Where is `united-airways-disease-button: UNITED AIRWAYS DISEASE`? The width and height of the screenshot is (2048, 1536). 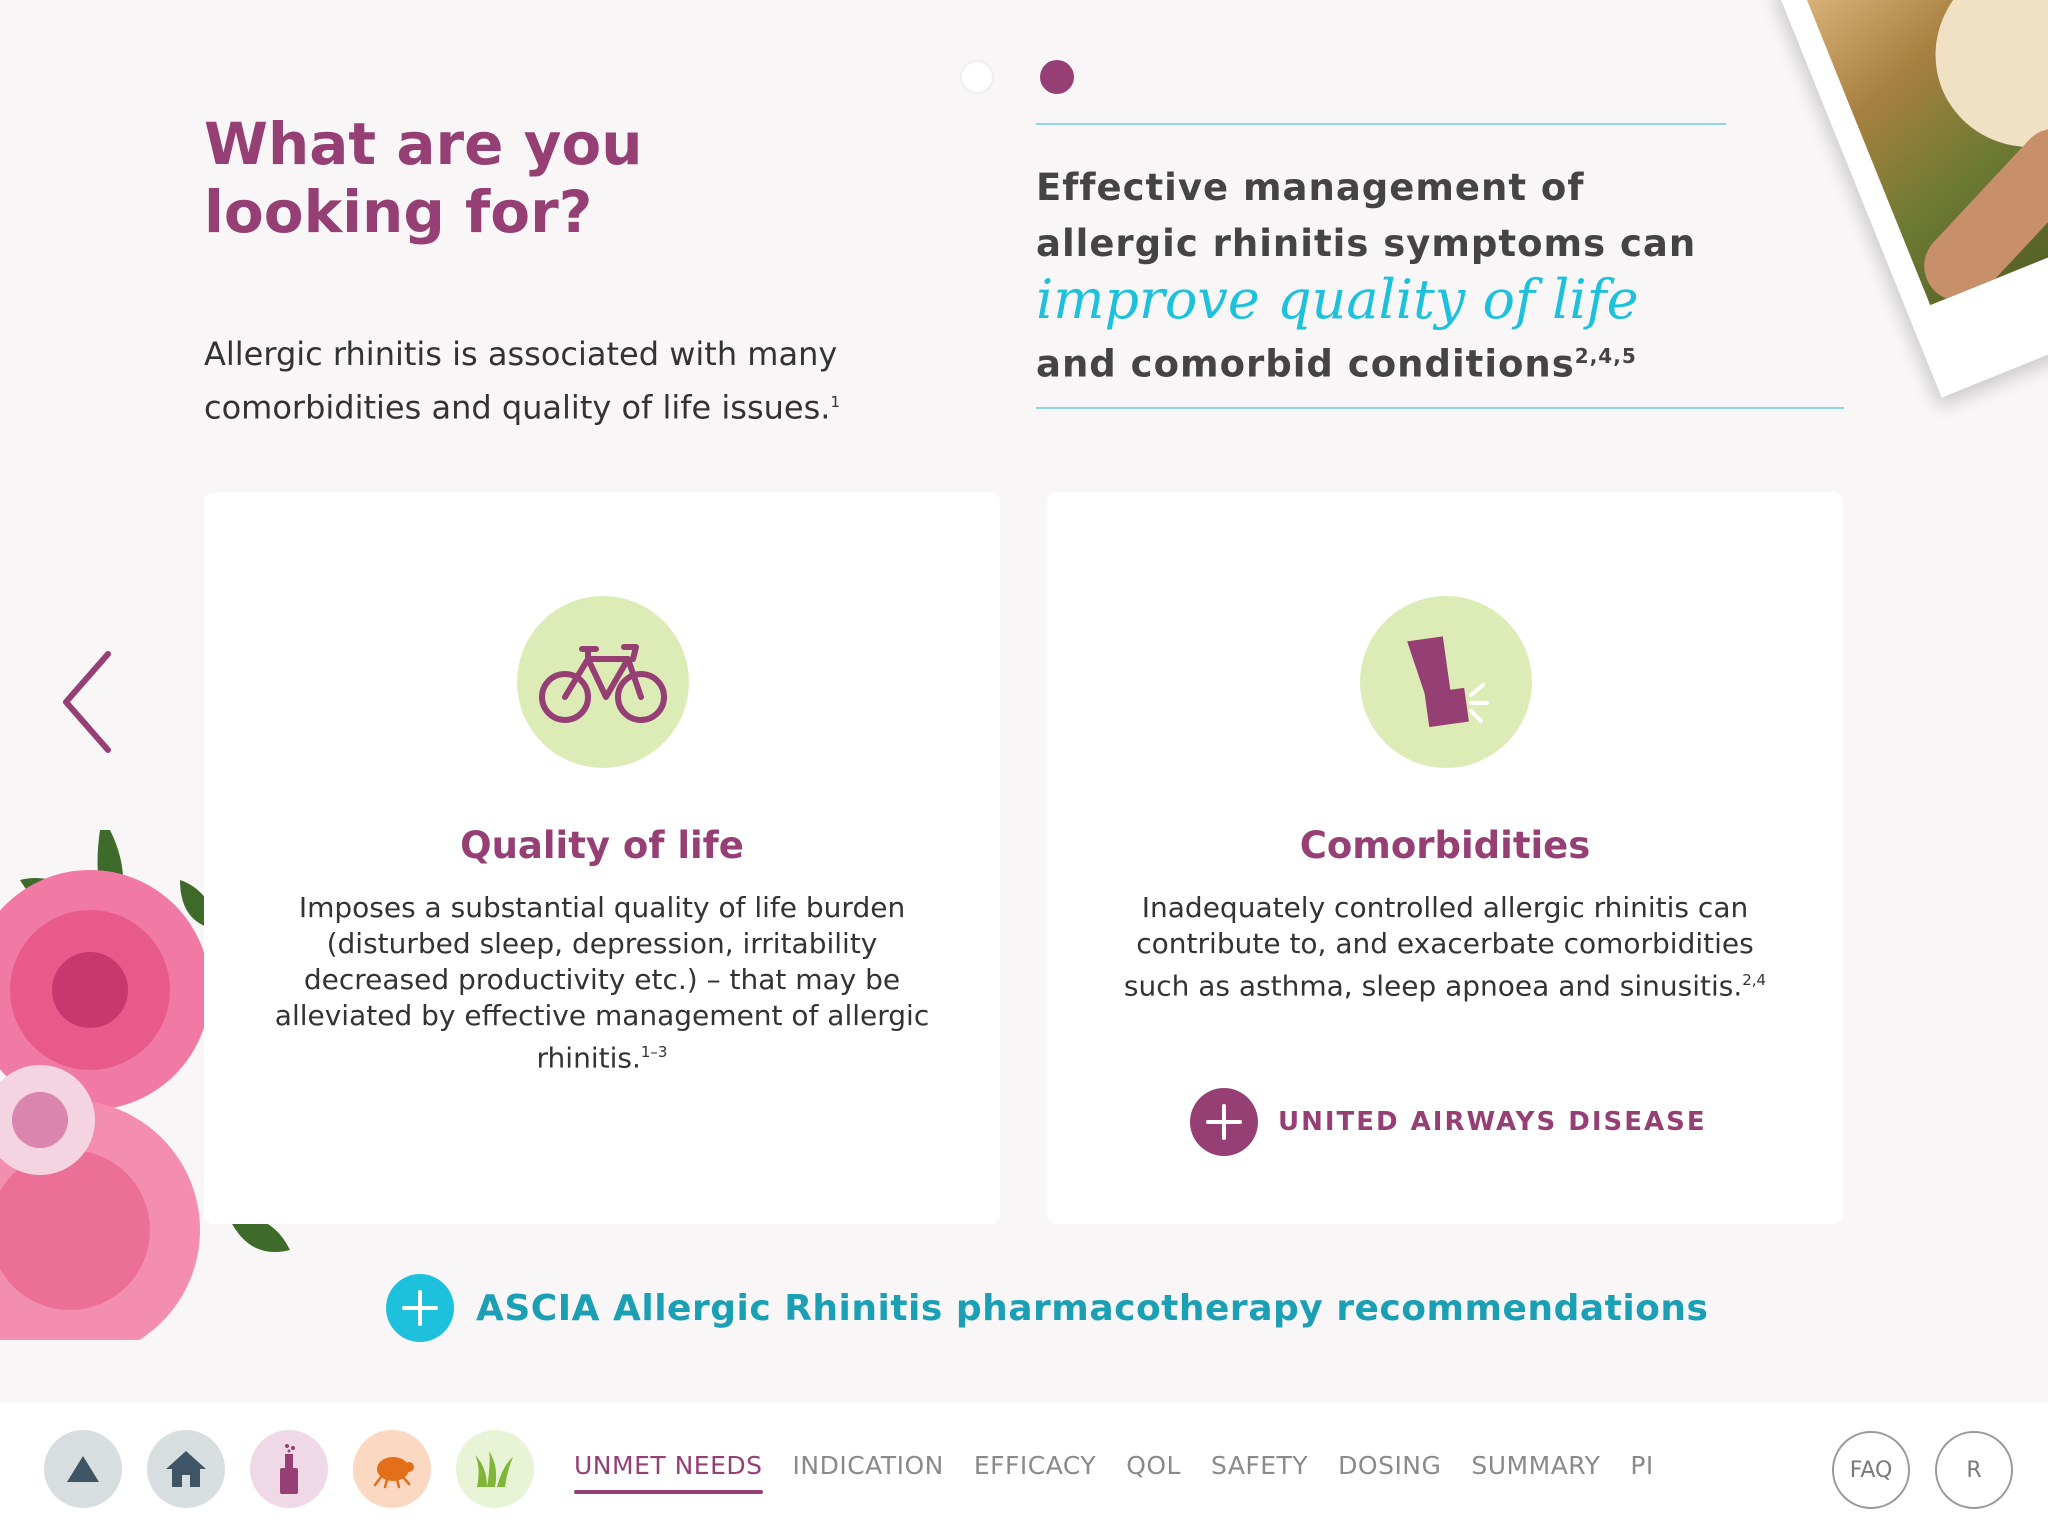 united-airways-disease-button: UNITED AIRWAYS DISEASE is located at coordinates (1448, 1122).